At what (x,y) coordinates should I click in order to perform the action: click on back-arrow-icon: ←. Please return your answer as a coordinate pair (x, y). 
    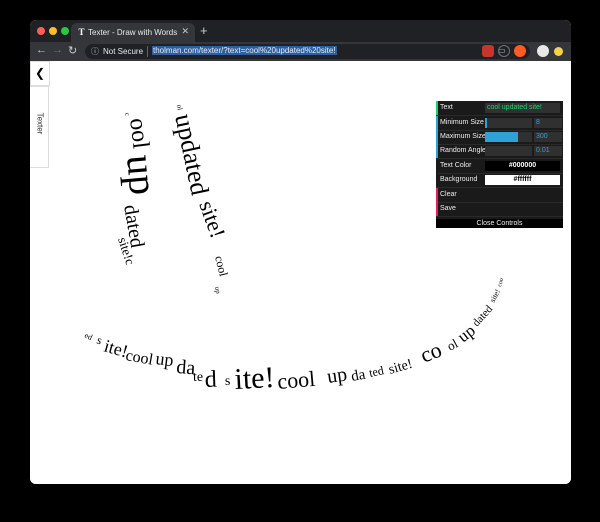
    Looking at the image, I should click on (41, 50).